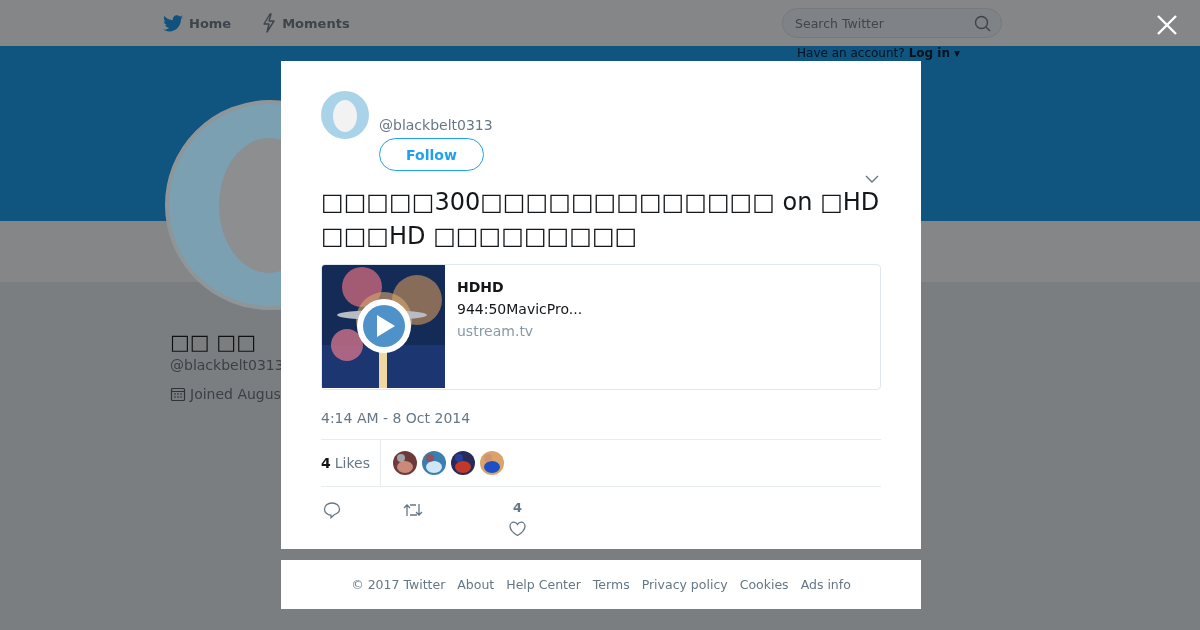 Image resolution: width=1200 pixels, height=630 pixels. I want to click on heart-icon, so click(517, 529).